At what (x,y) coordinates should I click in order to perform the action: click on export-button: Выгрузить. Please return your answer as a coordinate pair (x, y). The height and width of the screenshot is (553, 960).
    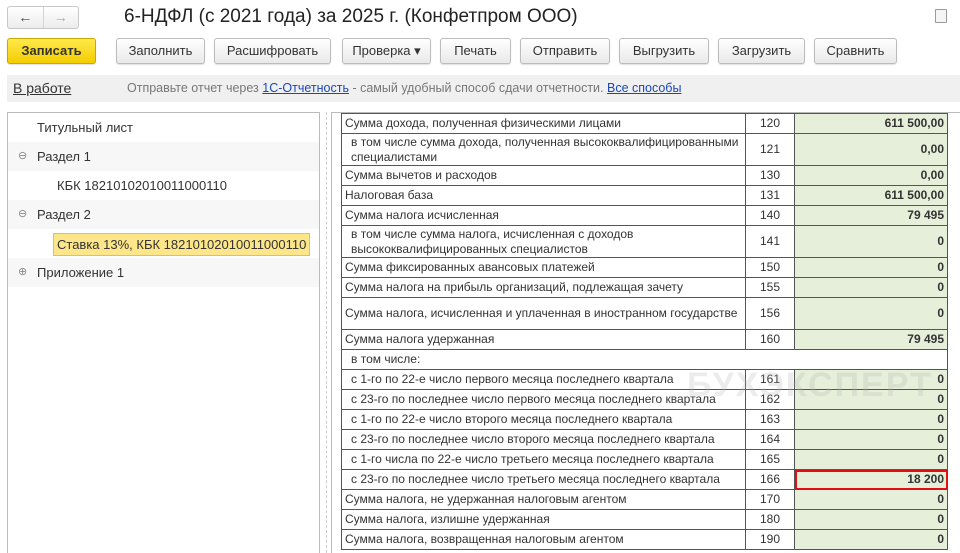
    Looking at the image, I should click on (664, 51).